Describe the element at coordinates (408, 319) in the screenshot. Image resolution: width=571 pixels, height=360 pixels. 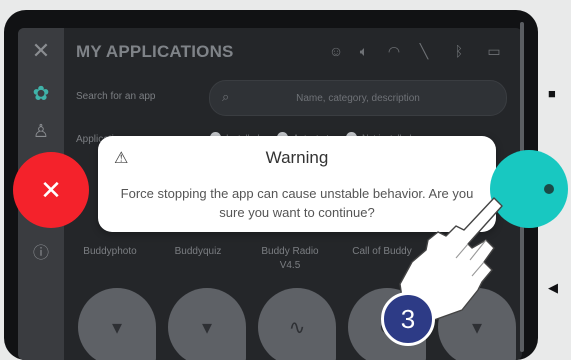
I see `step-number-badge: 3` at that location.